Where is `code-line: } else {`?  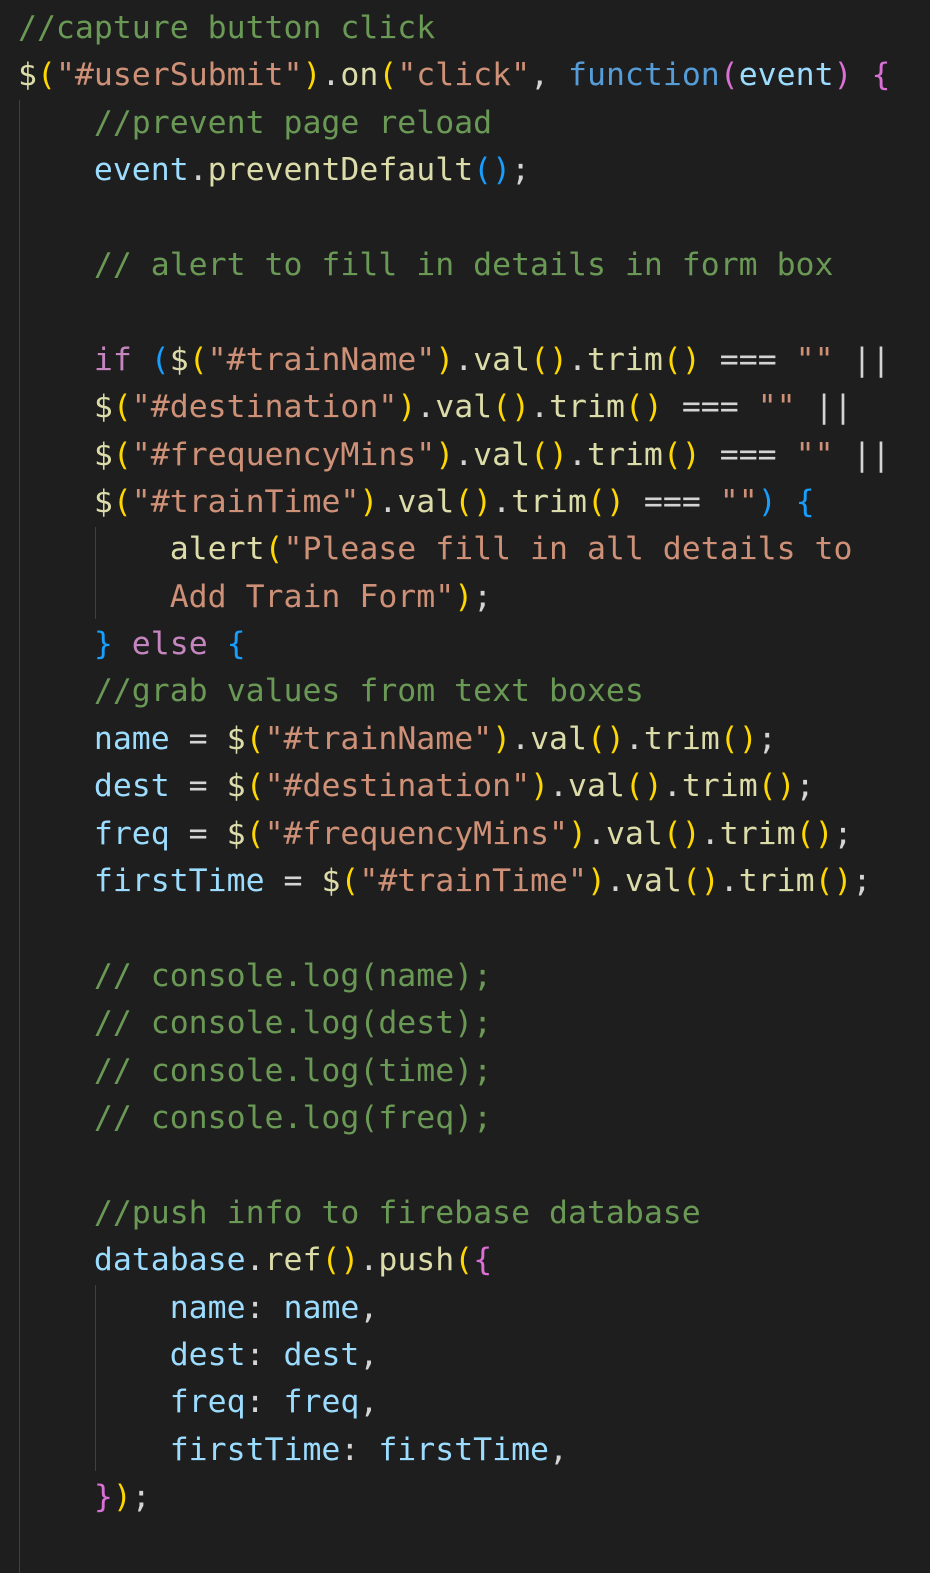 code-line: } else { is located at coordinates (454, 644).